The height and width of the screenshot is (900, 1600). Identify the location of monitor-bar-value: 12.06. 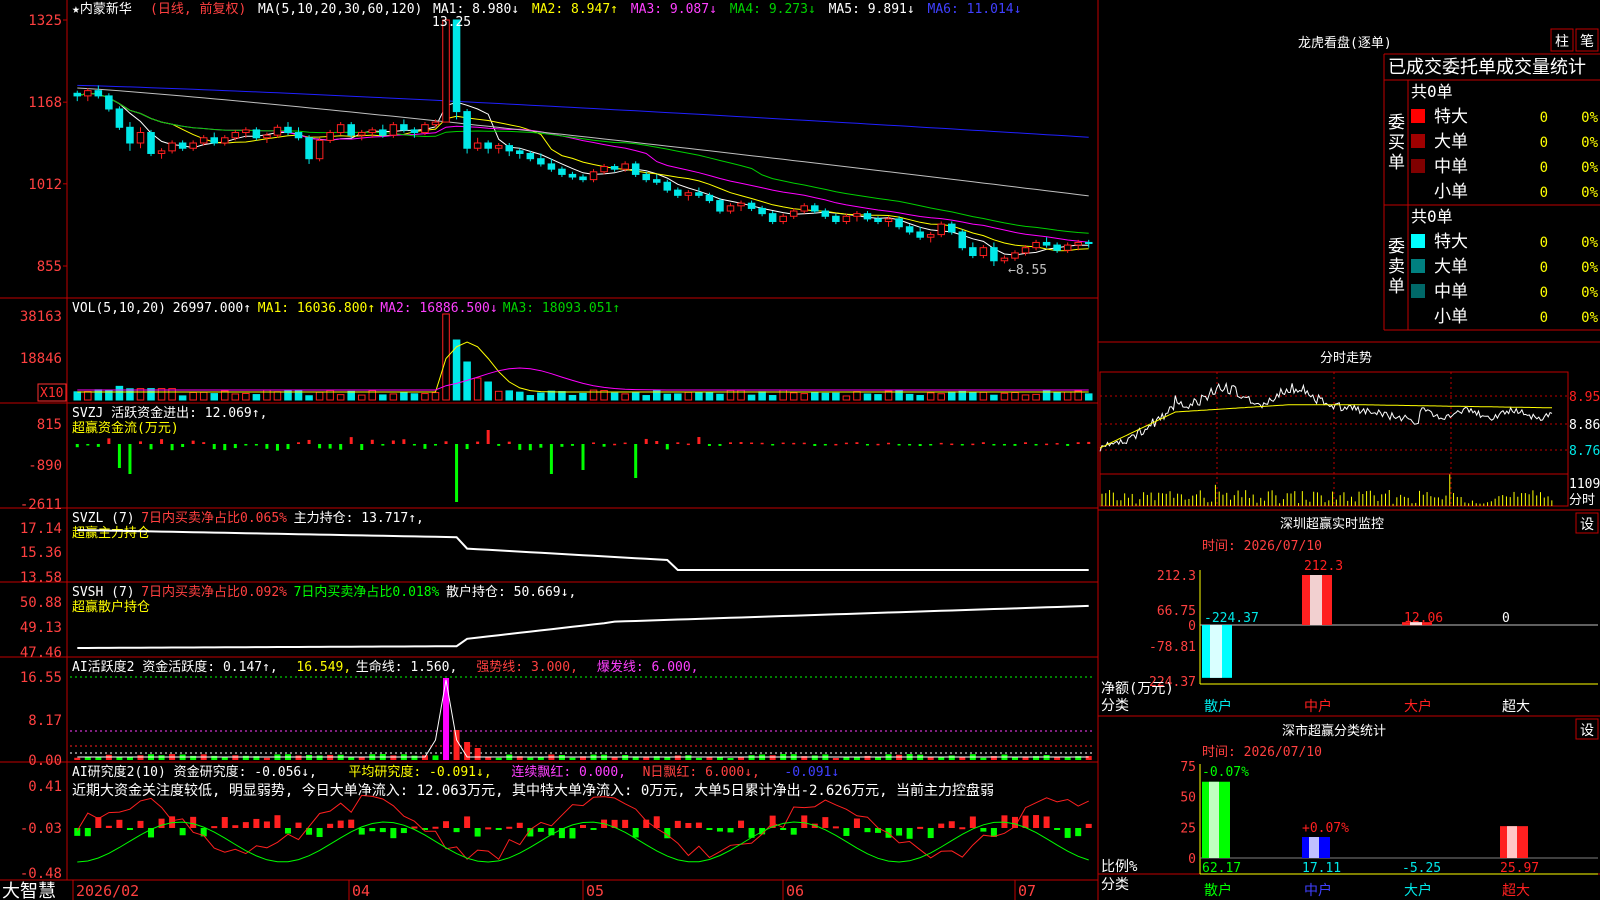
(1423, 618).